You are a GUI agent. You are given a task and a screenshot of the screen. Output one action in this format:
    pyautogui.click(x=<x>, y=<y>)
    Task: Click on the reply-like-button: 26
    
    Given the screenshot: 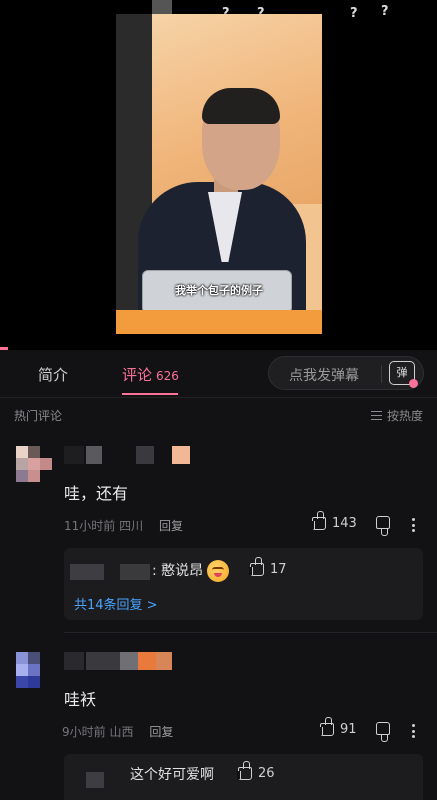 What is the action you would take?
    pyautogui.click(x=256, y=771)
    